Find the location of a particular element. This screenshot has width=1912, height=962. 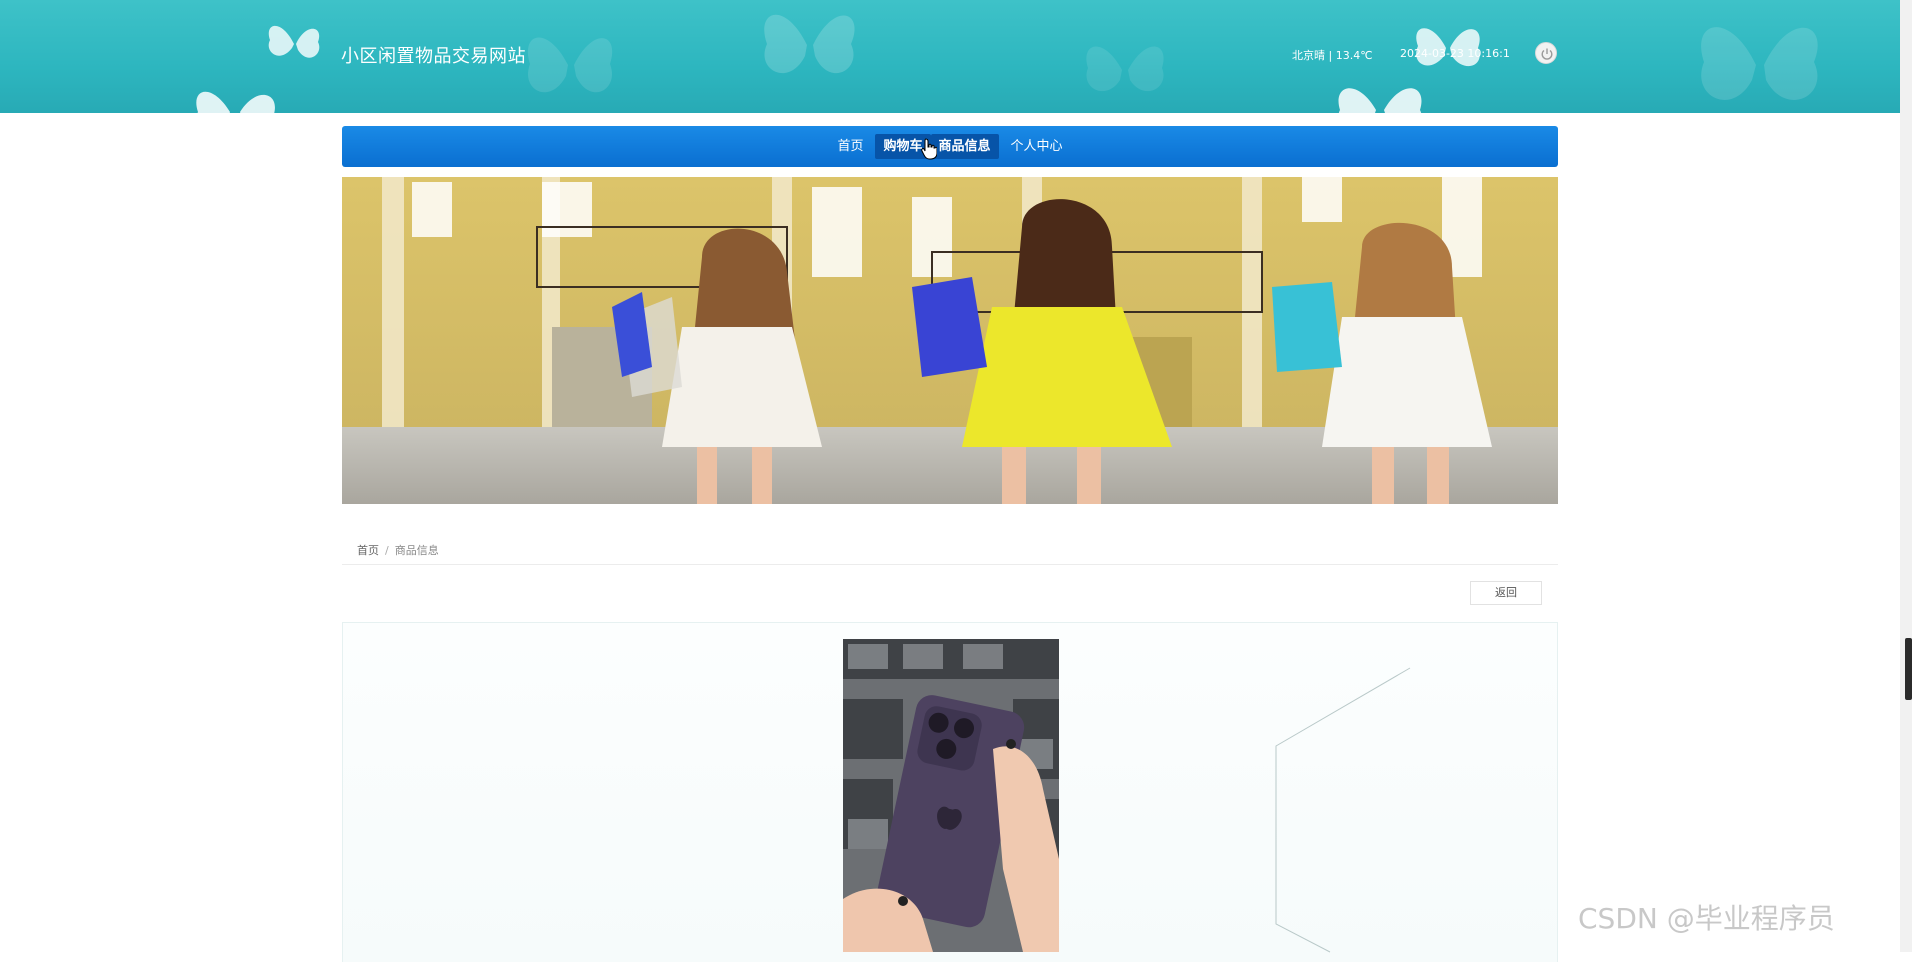

page-scrollbar is located at coordinates (1906, 476).